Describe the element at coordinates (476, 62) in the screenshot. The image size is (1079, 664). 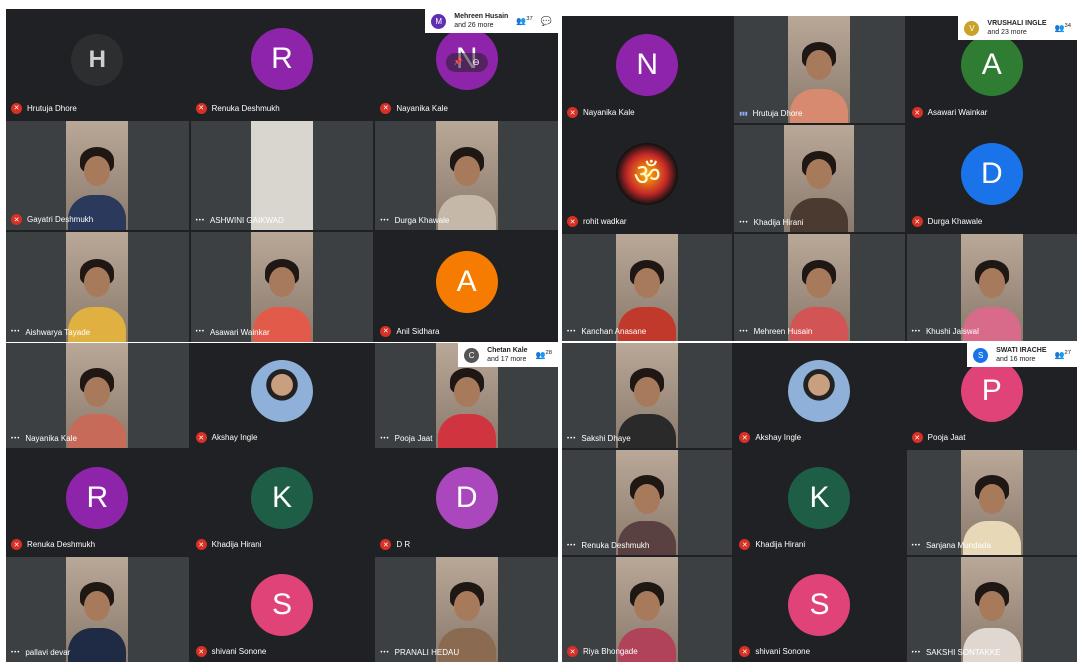
I see `remove-icon: ⊖` at that location.